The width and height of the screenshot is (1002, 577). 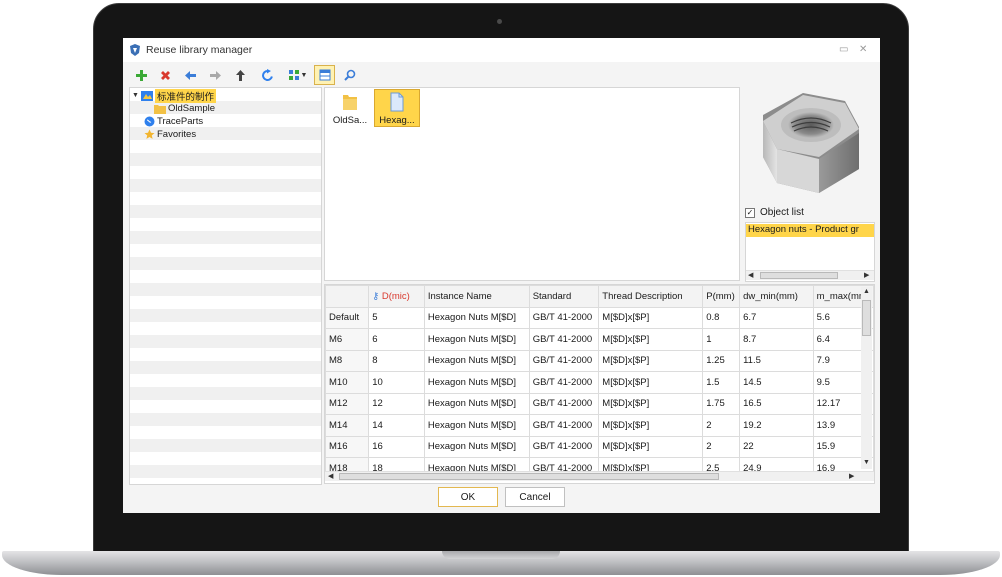 What do you see at coordinates (396, 360) in the screenshot?
I see `table-cell: 8` at bounding box center [396, 360].